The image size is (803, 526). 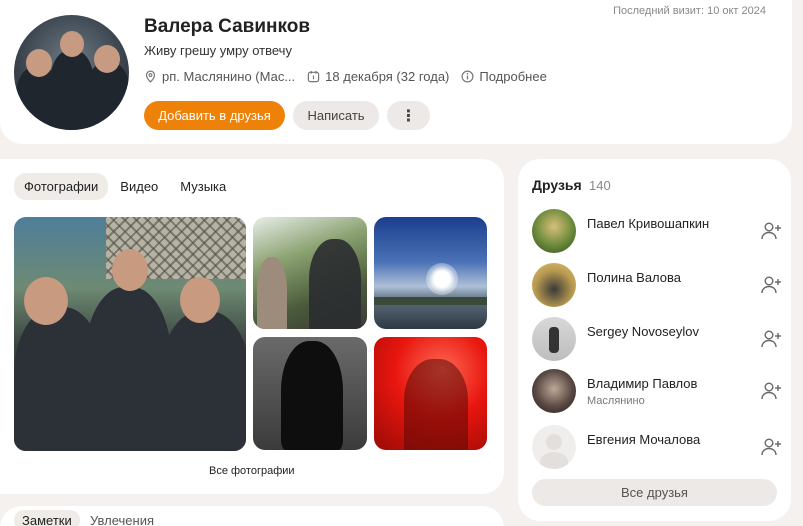 I want to click on message-button: Написать, so click(x=336, y=115).